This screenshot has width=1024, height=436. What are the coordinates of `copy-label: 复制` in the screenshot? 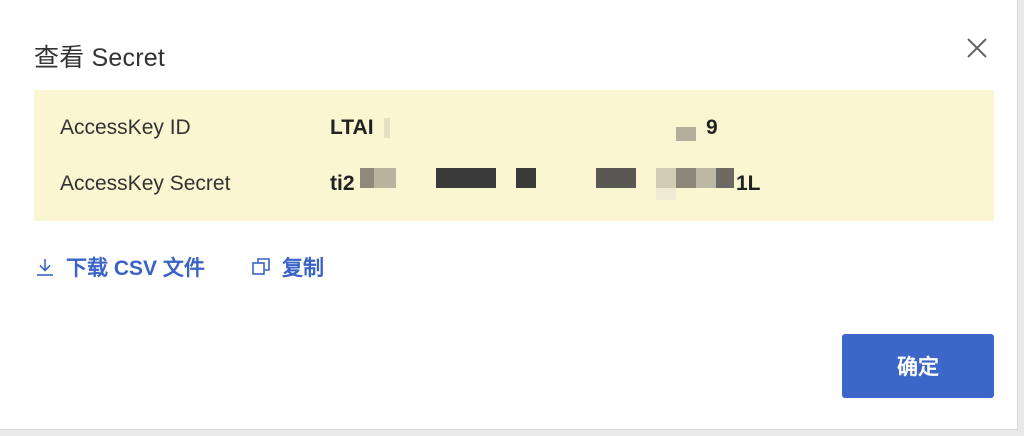 It's located at (303, 268).